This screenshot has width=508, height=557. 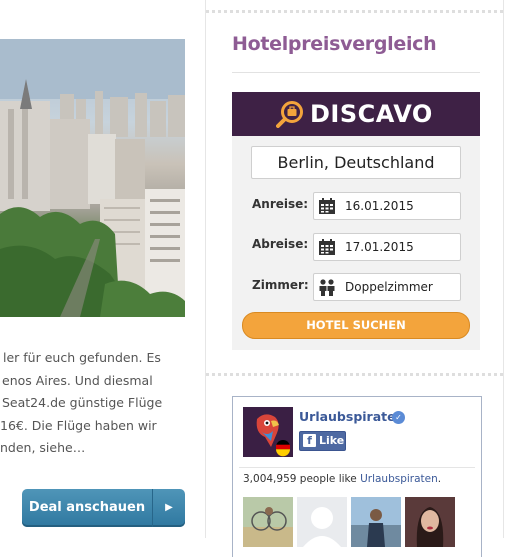 I want to click on facebook-f-icon: f, so click(x=309, y=440).